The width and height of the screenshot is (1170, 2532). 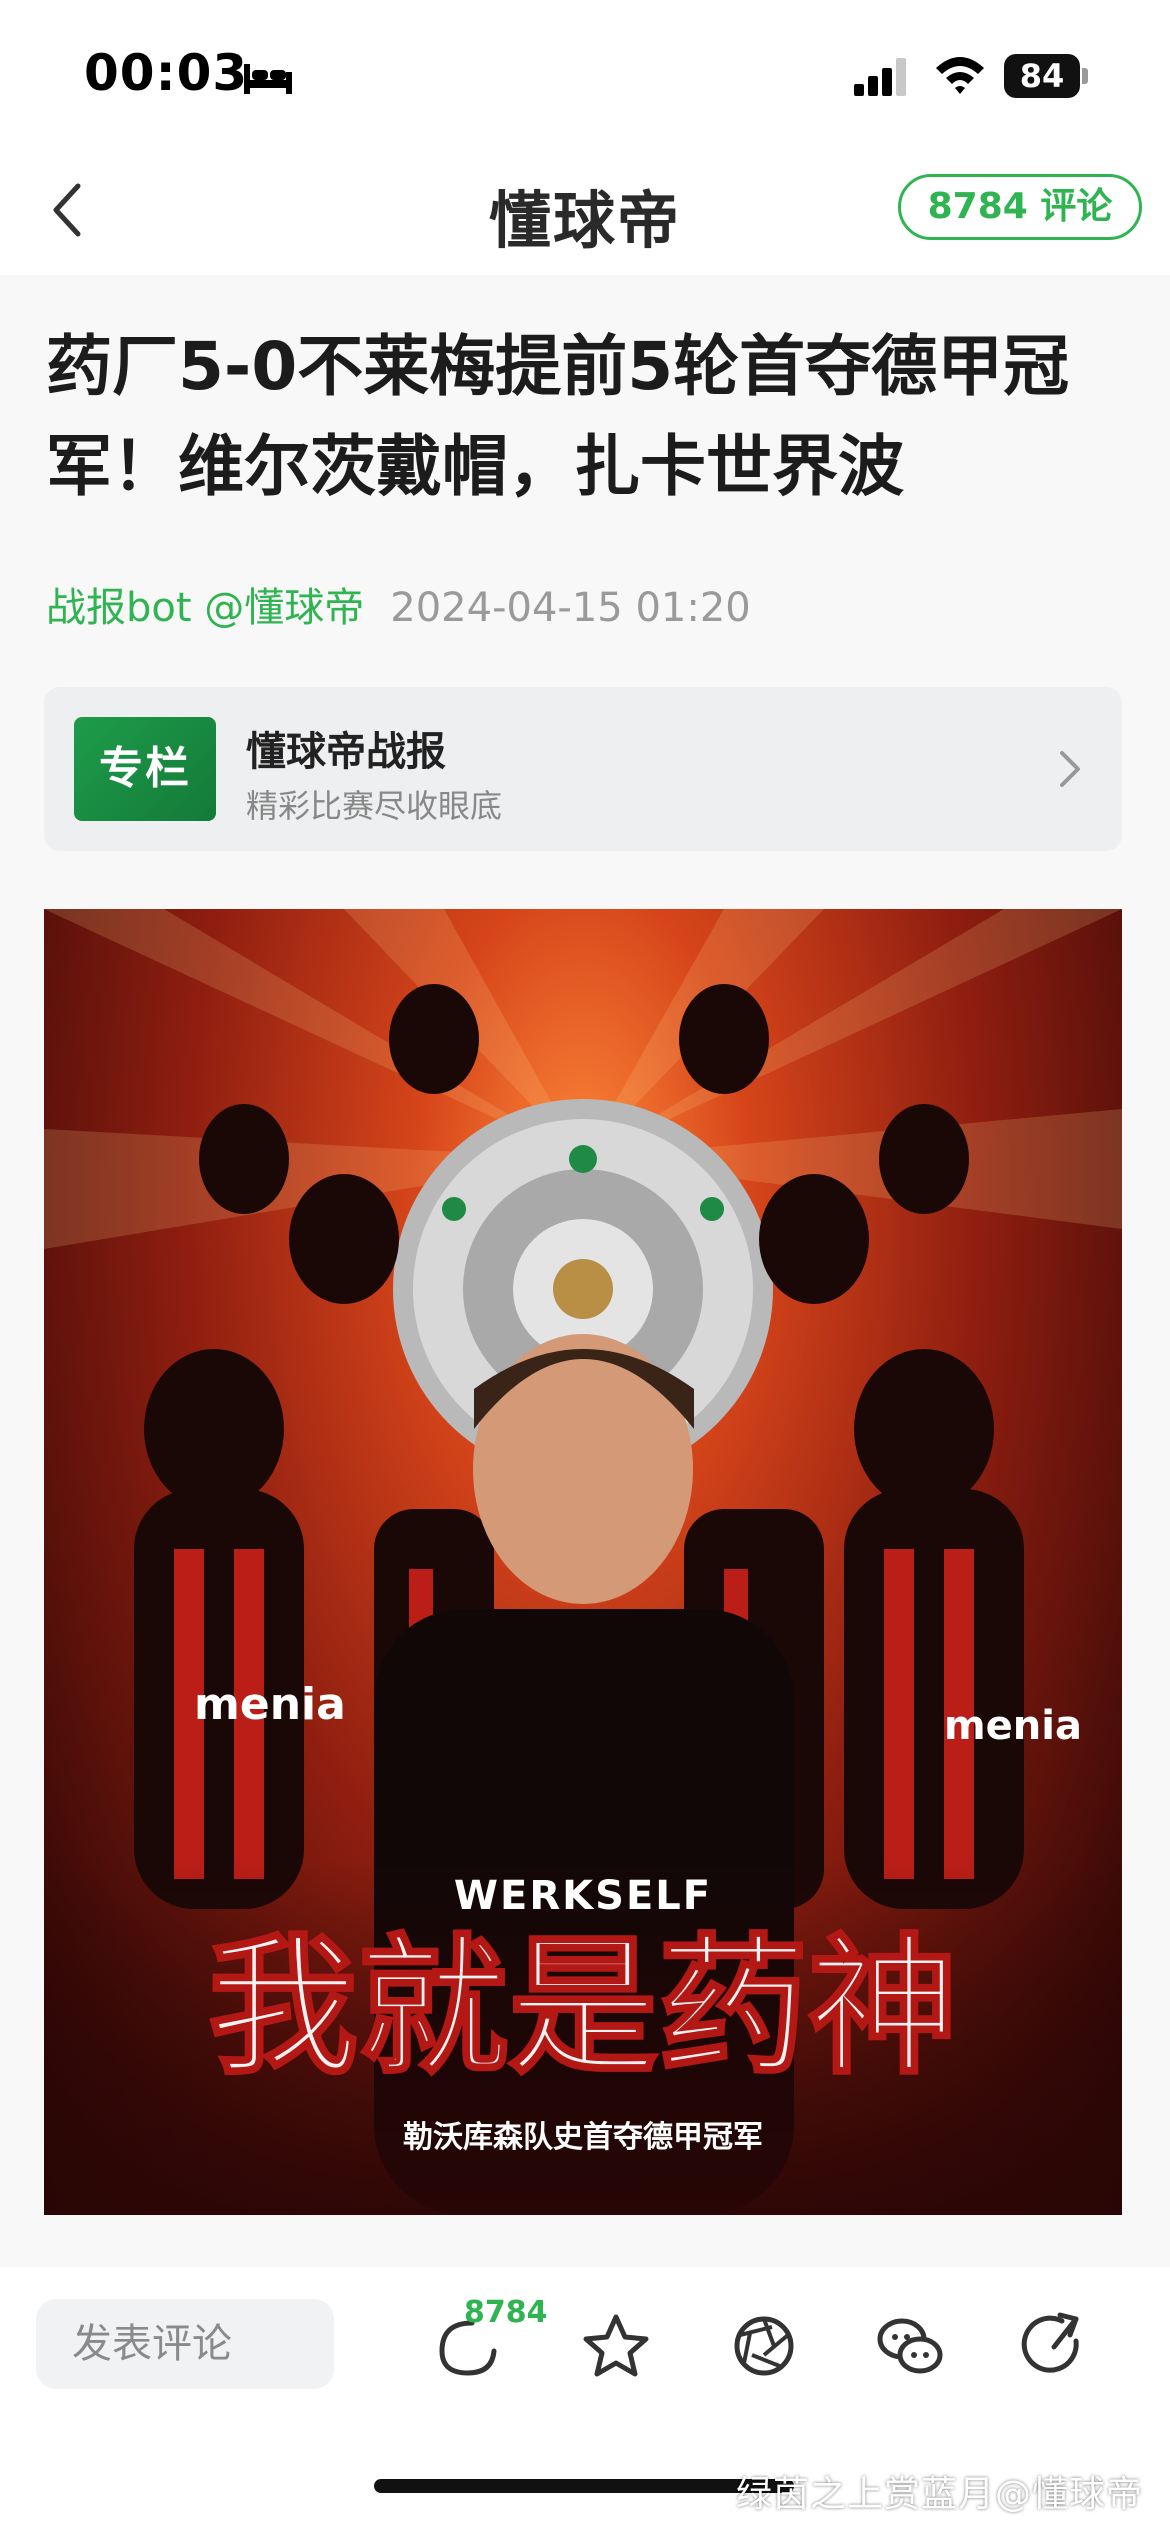 I want to click on nav-bar: 懂球帝 8784 评论, so click(x=585, y=212).